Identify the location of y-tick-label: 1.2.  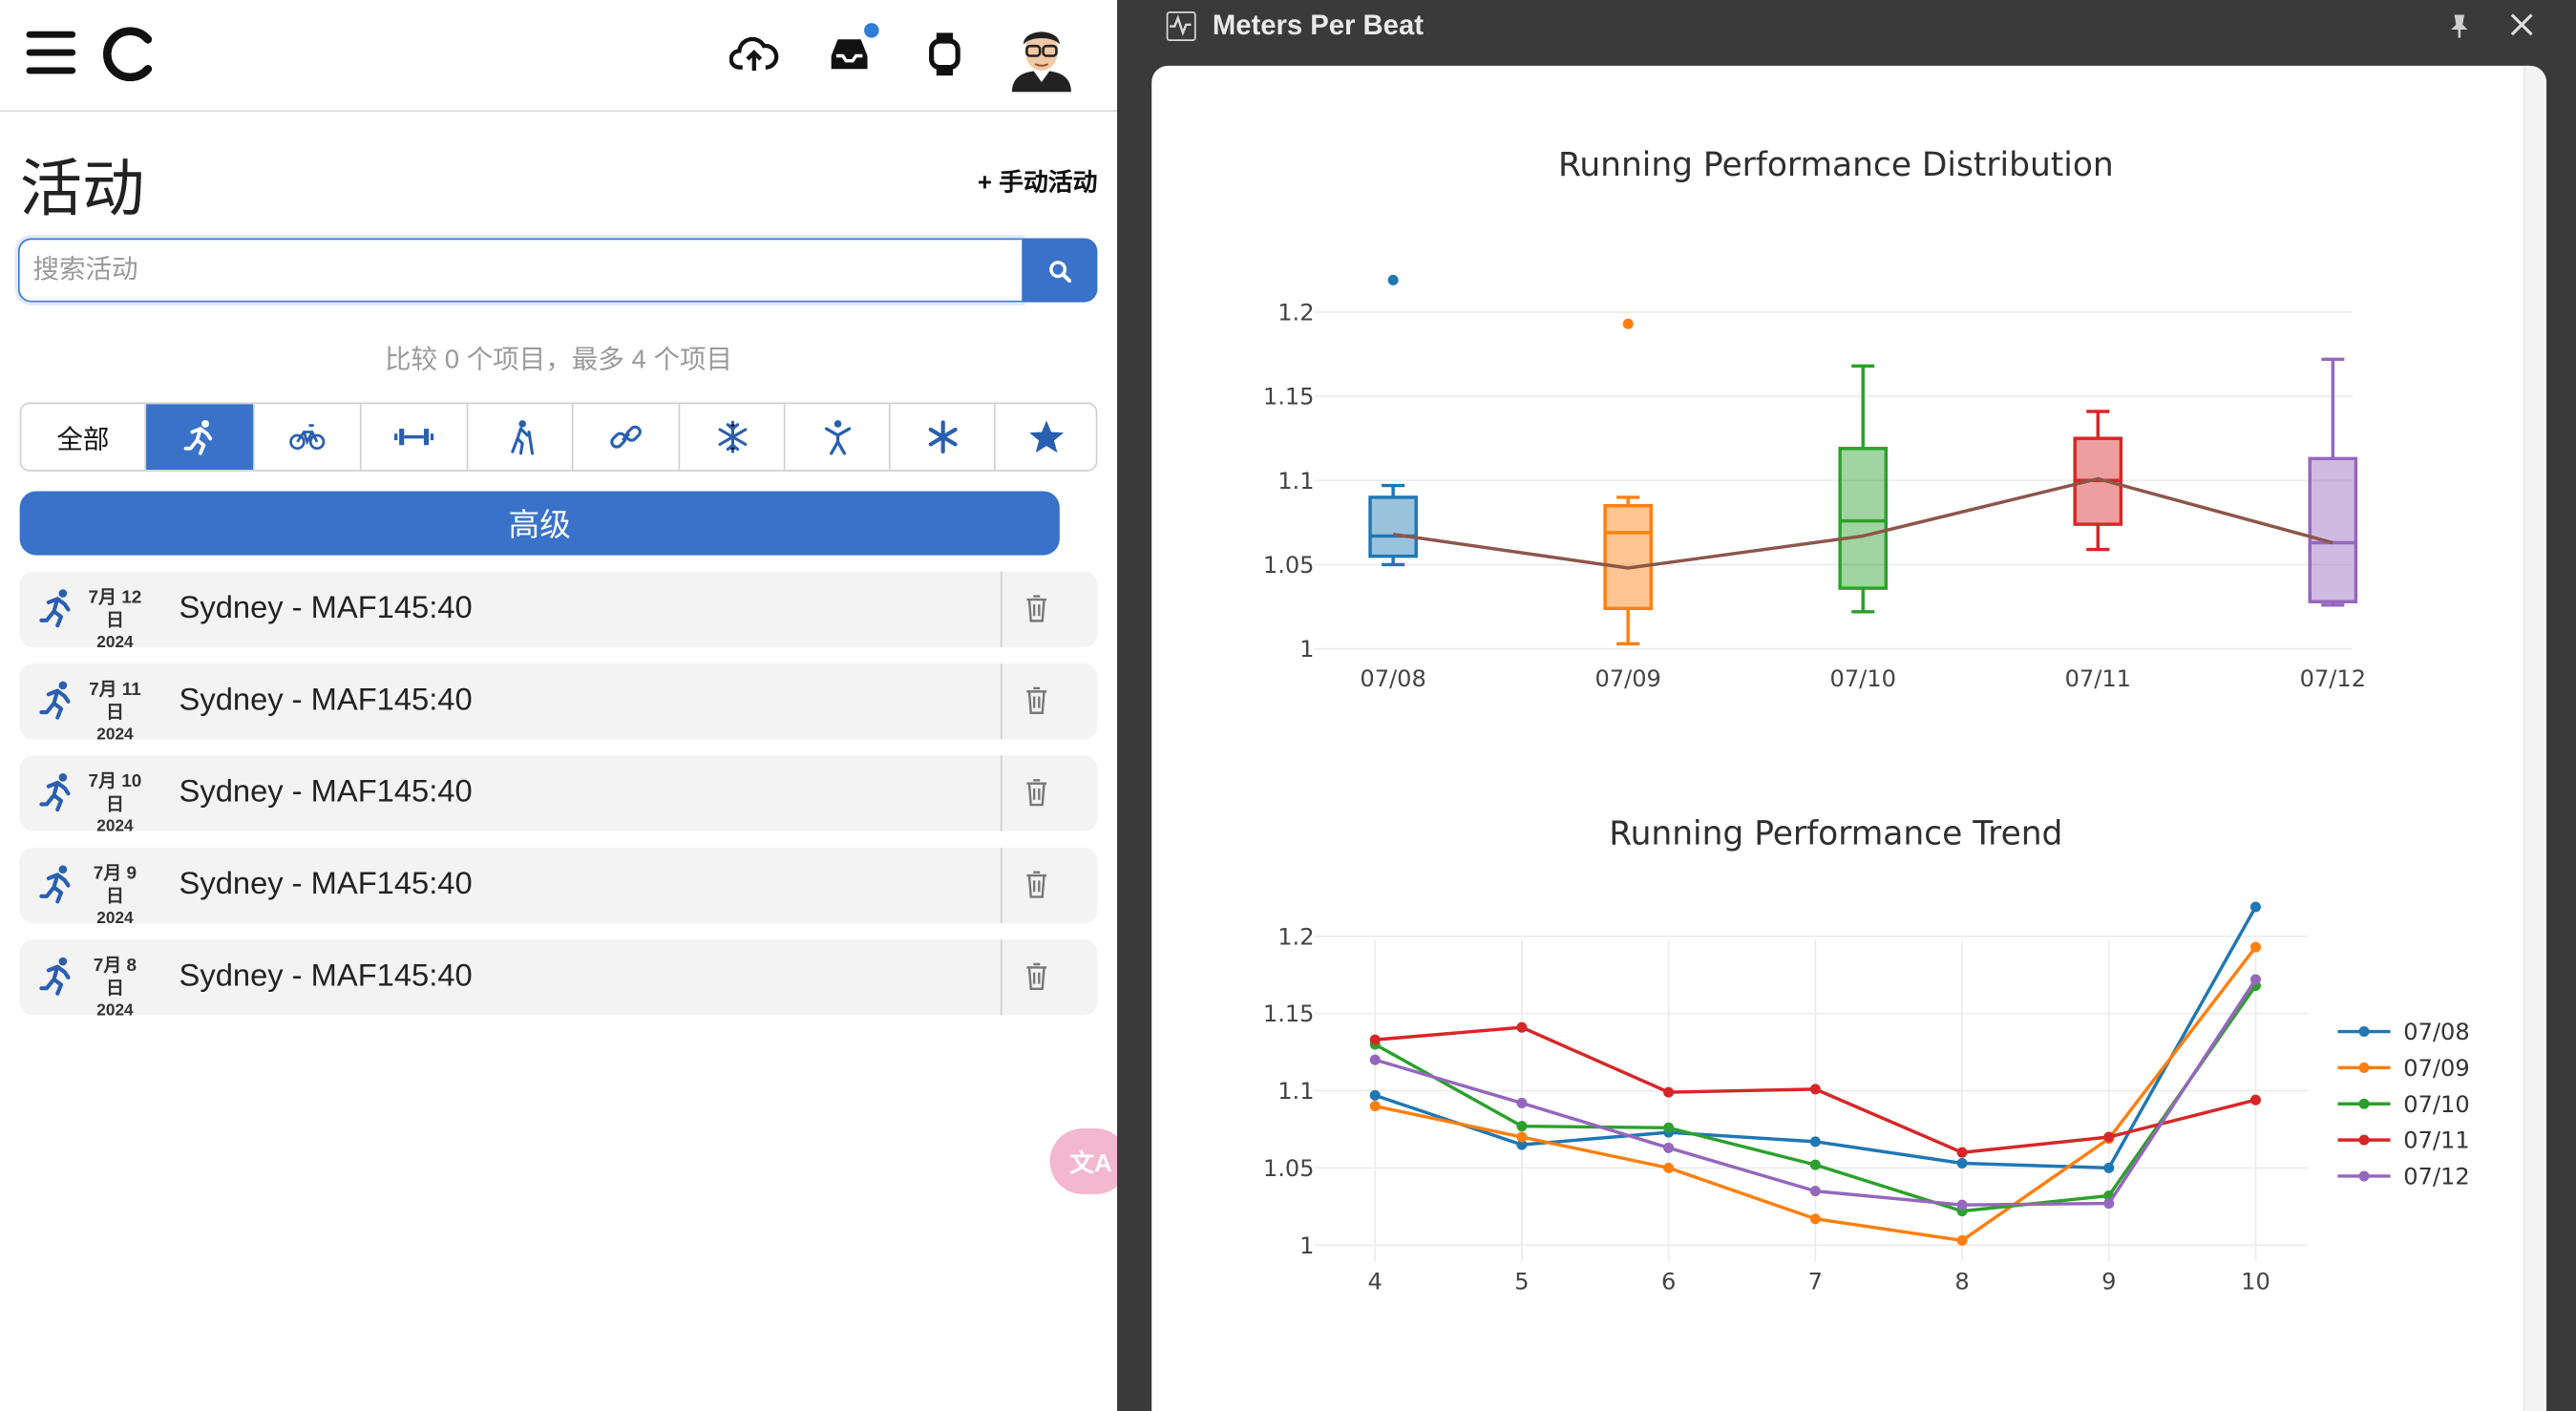
(1295, 313).